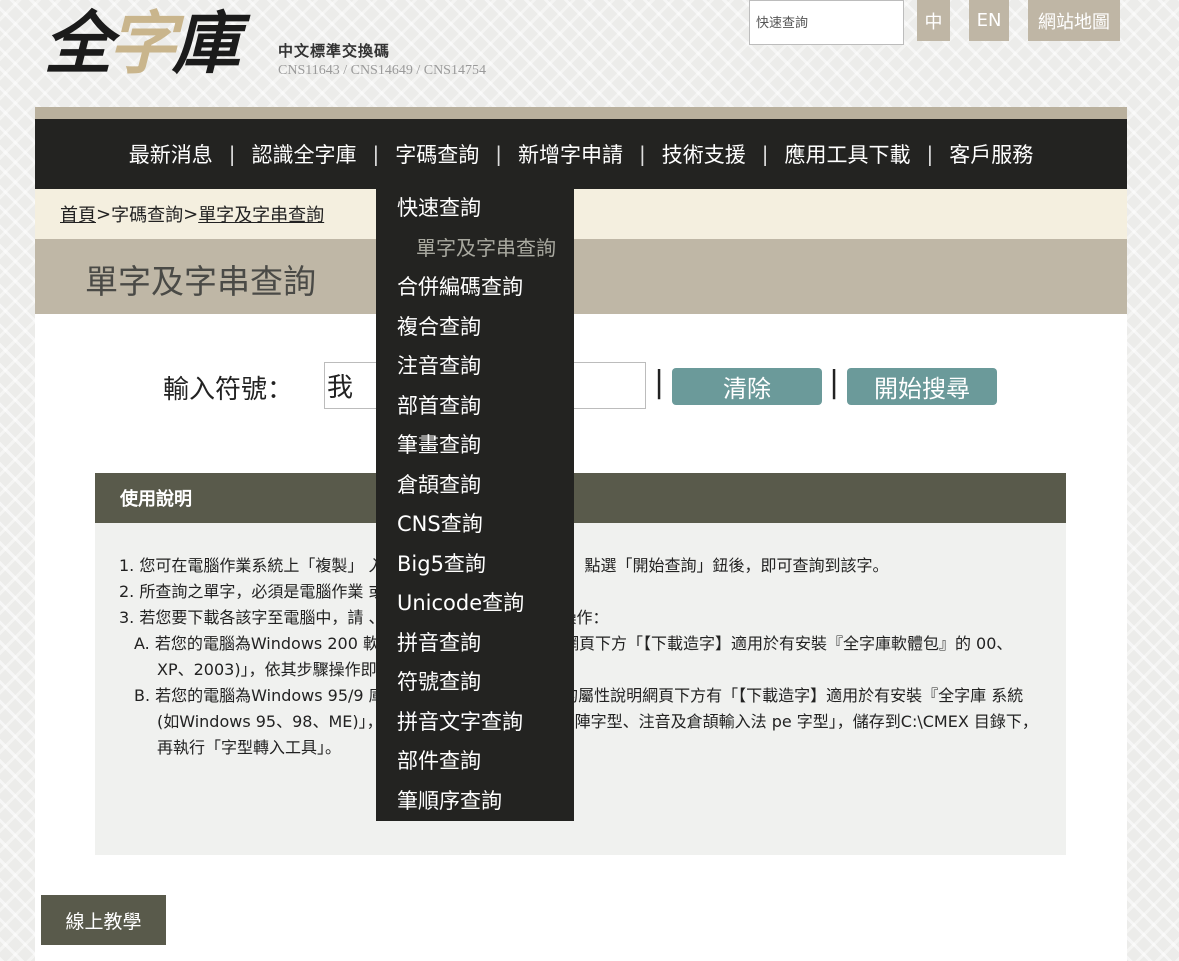  What do you see at coordinates (475, 610) in the screenshot?
I see `dropdown-item: Unicode查詢` at bounding box center [475, 610].